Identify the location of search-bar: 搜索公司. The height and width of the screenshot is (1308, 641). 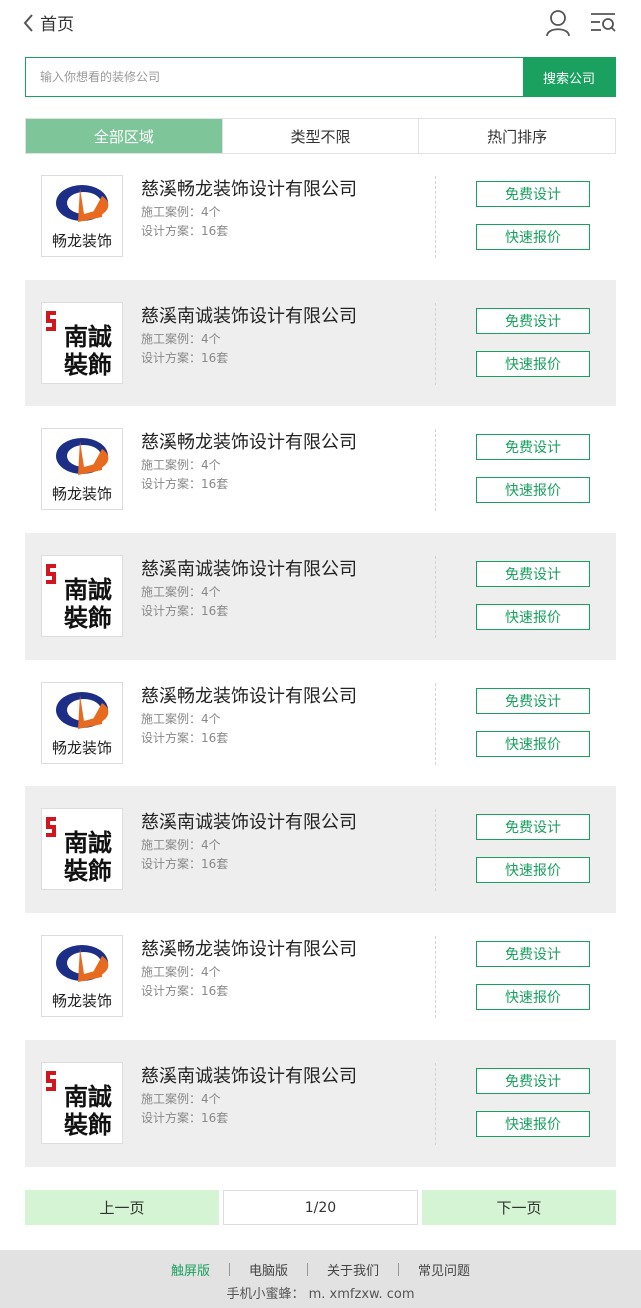
(320, 77).